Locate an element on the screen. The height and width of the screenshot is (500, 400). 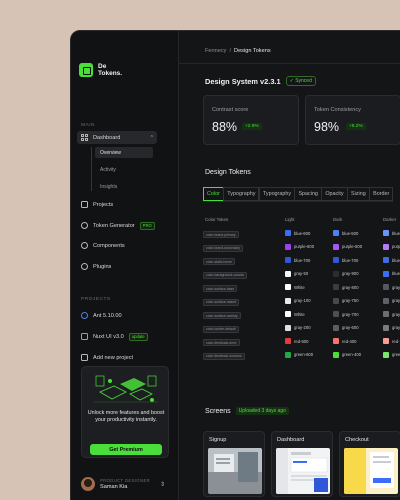
sidebar-subitem-activity: Activity is located at coordinates (124, 169).